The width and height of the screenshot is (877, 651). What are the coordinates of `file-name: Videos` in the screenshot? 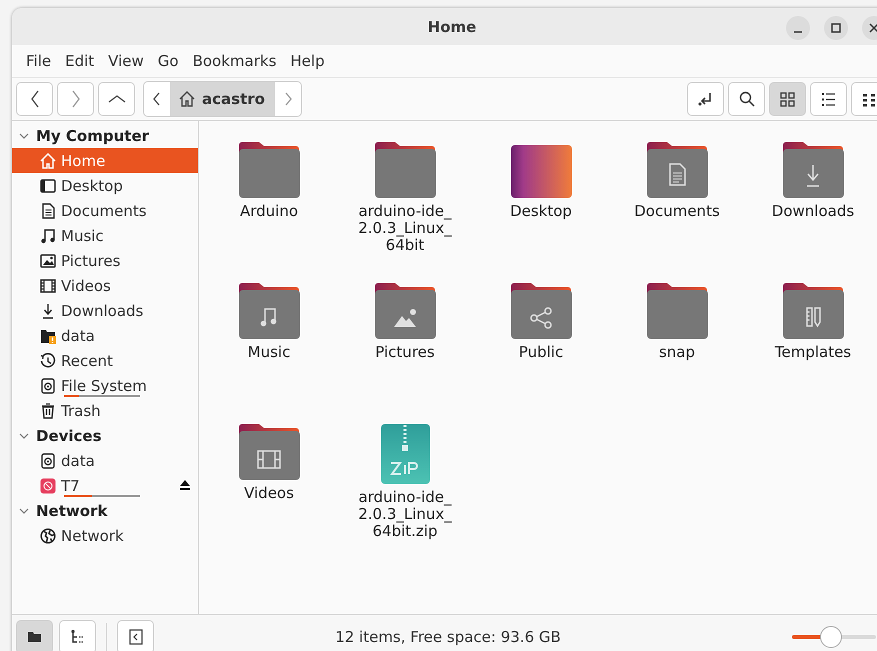 It's located at (269, 493).